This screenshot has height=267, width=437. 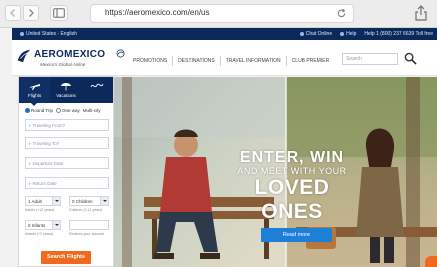 I want to click on browser-toolbar: https://aeromexico.com/en/us, so click(x=218, y=14).